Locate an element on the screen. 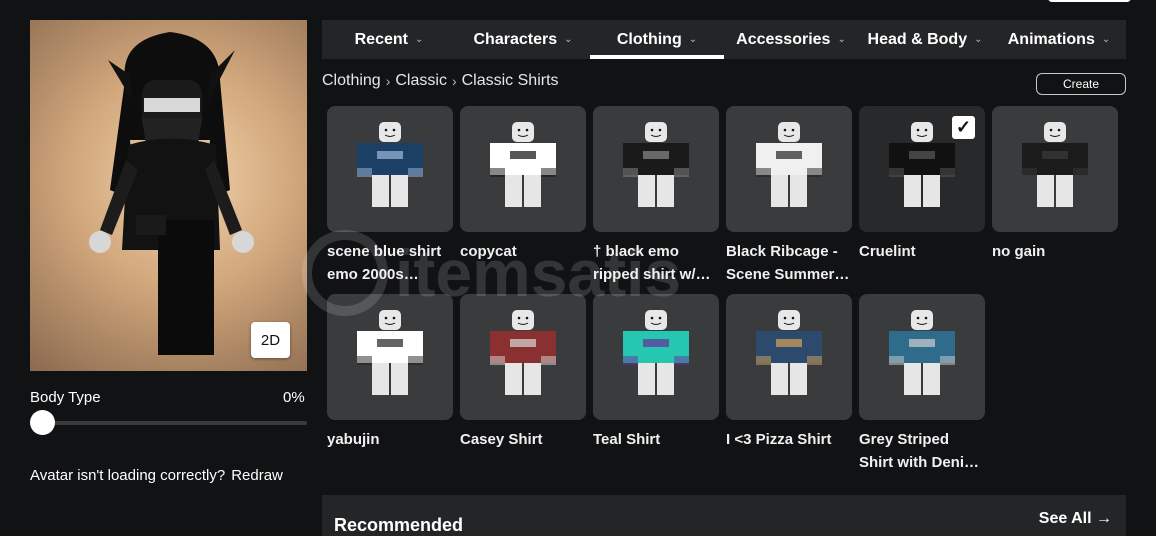  item-name: yabujin is located at coordinates (353, 439).